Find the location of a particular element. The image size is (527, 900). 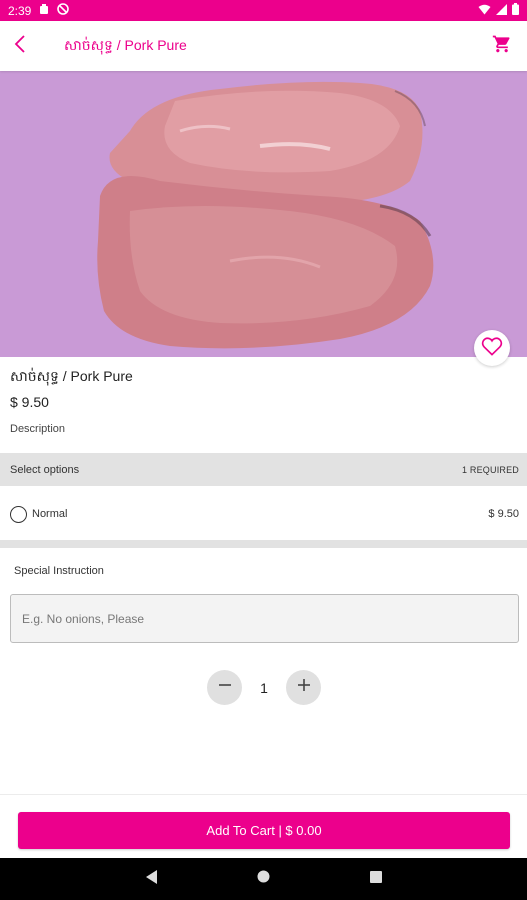

chevron-left-icon is located at coordinates (20, 46).